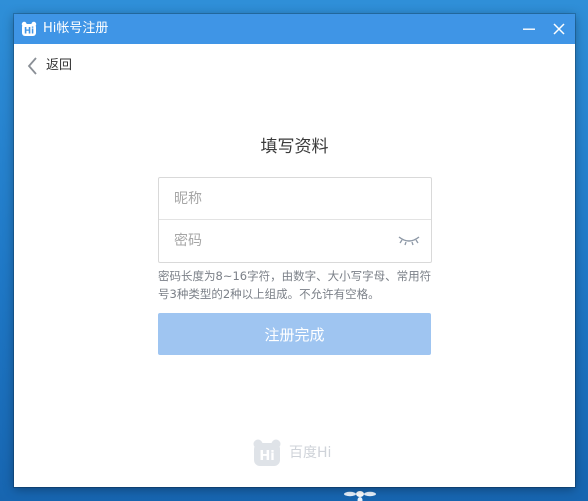  Describe the element at coordinates (310, 453) in the screenshot. I see `footer-brand-text: 百度Hi` at that location.